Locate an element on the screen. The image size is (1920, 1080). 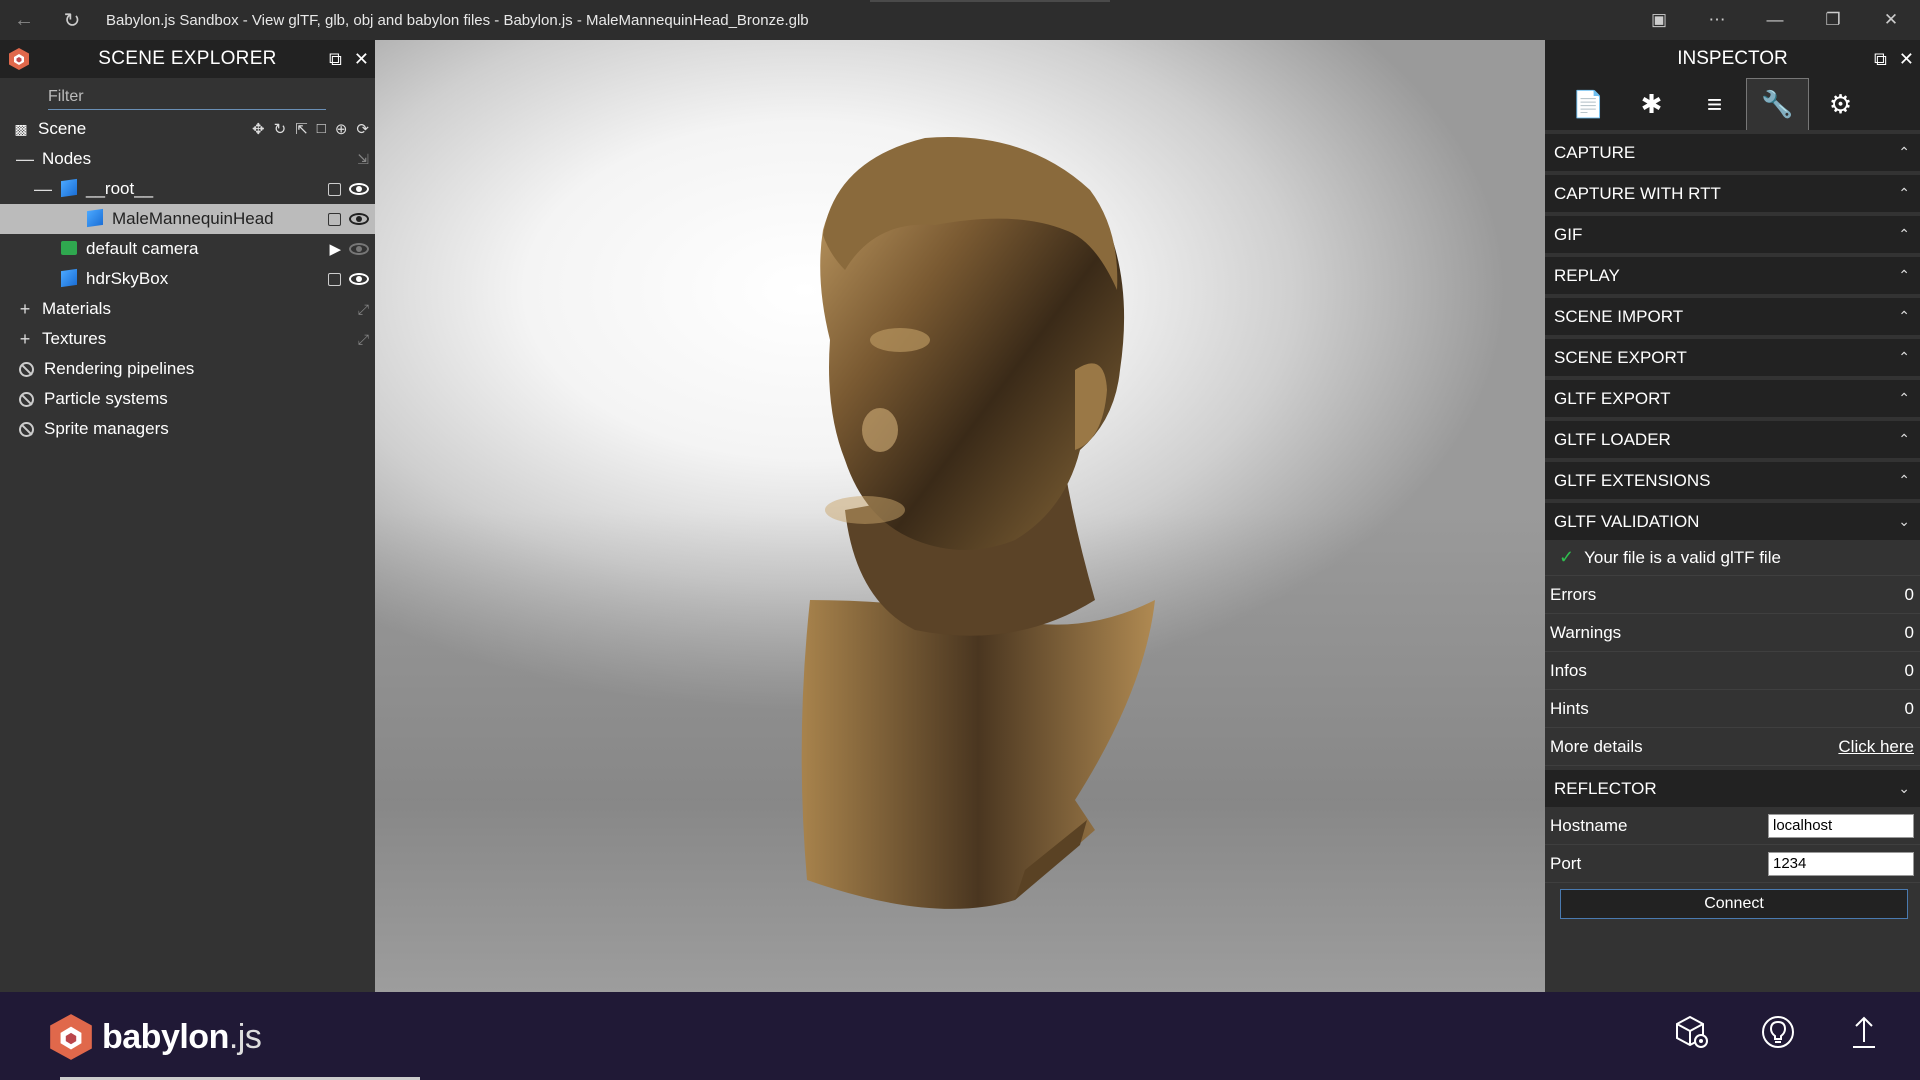
hints-row: Hints 0 is located at coordinates (1732, 709).